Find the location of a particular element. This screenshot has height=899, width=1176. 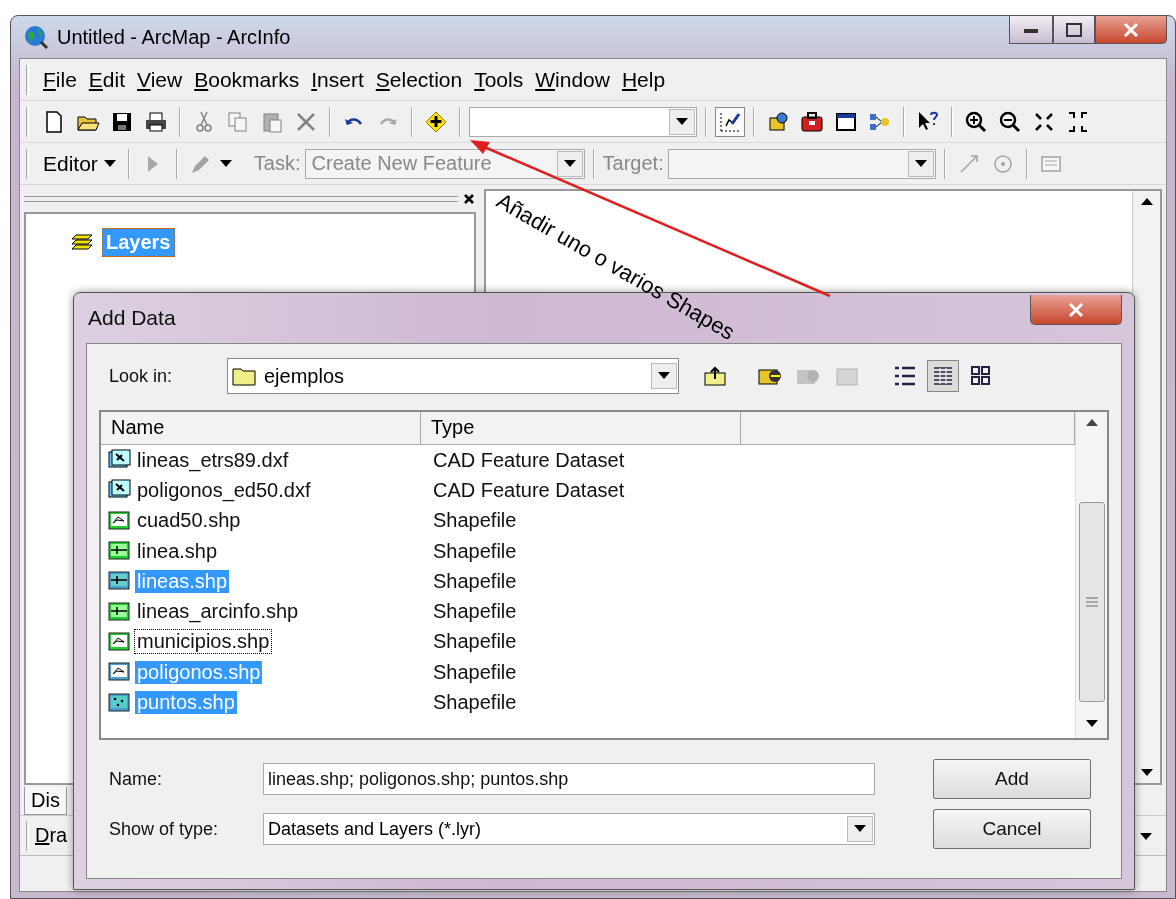

menu-item: Tools is located at coordinates (499, 79).